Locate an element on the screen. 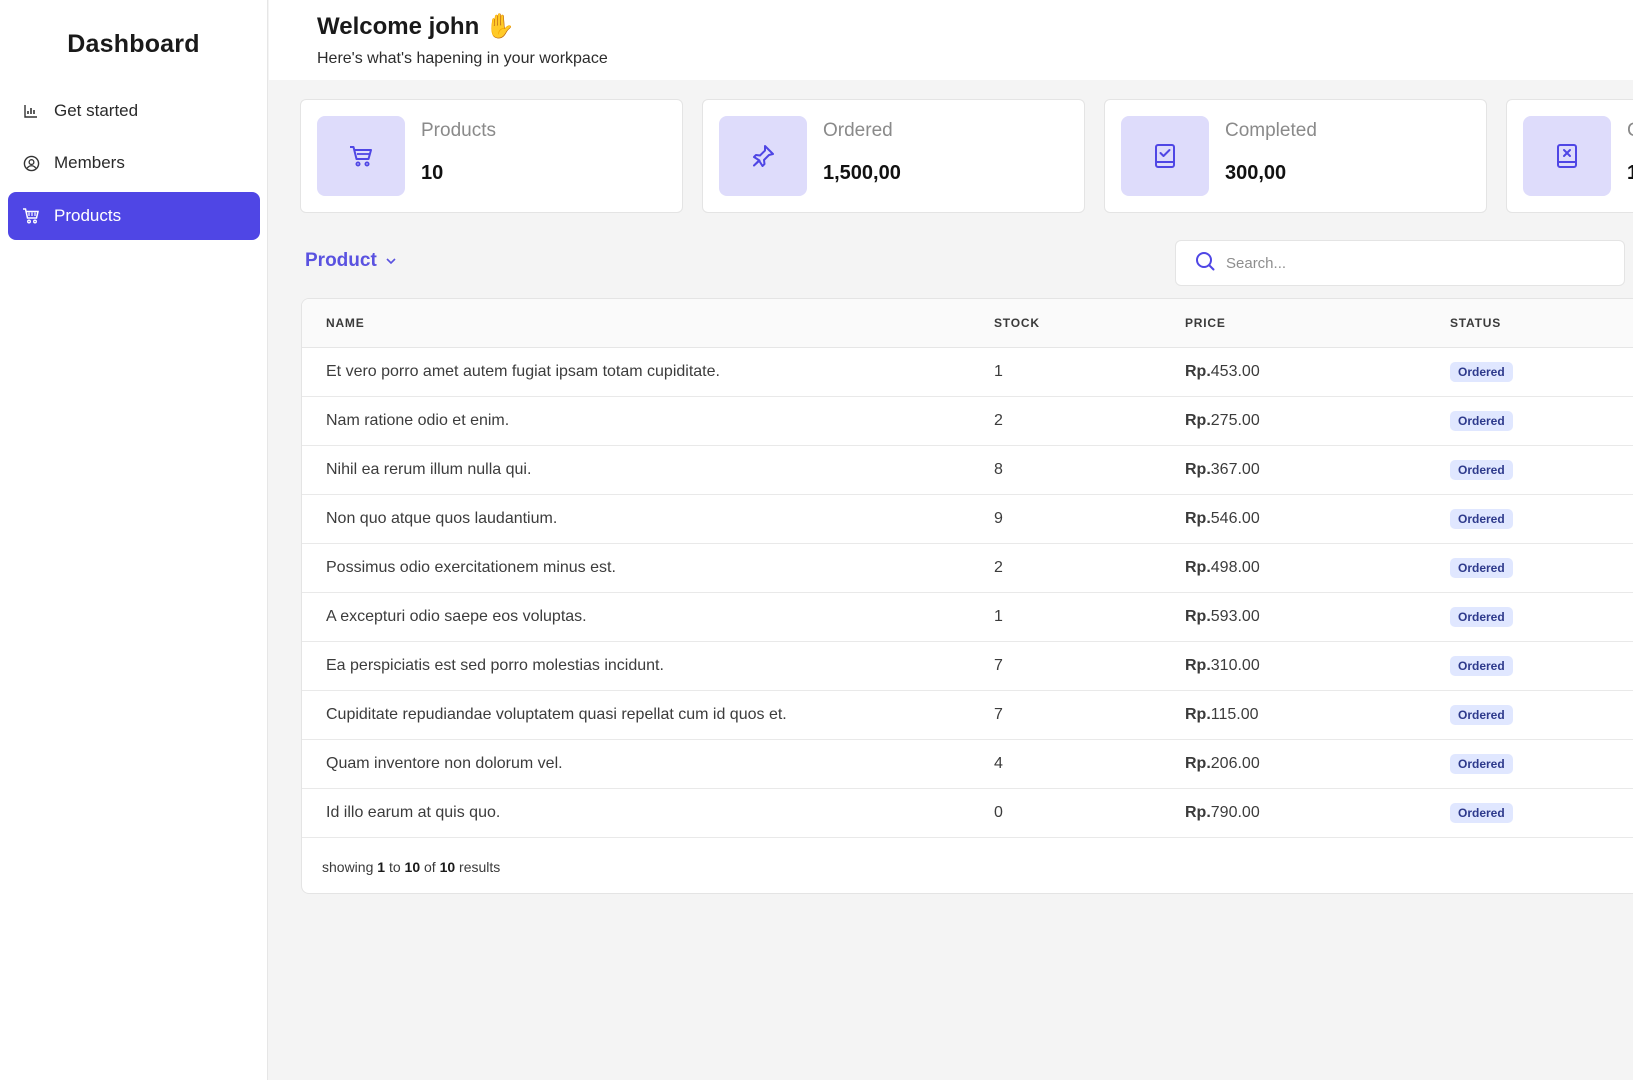  price-value: 790.00 is located at coordinates (1235, 812).